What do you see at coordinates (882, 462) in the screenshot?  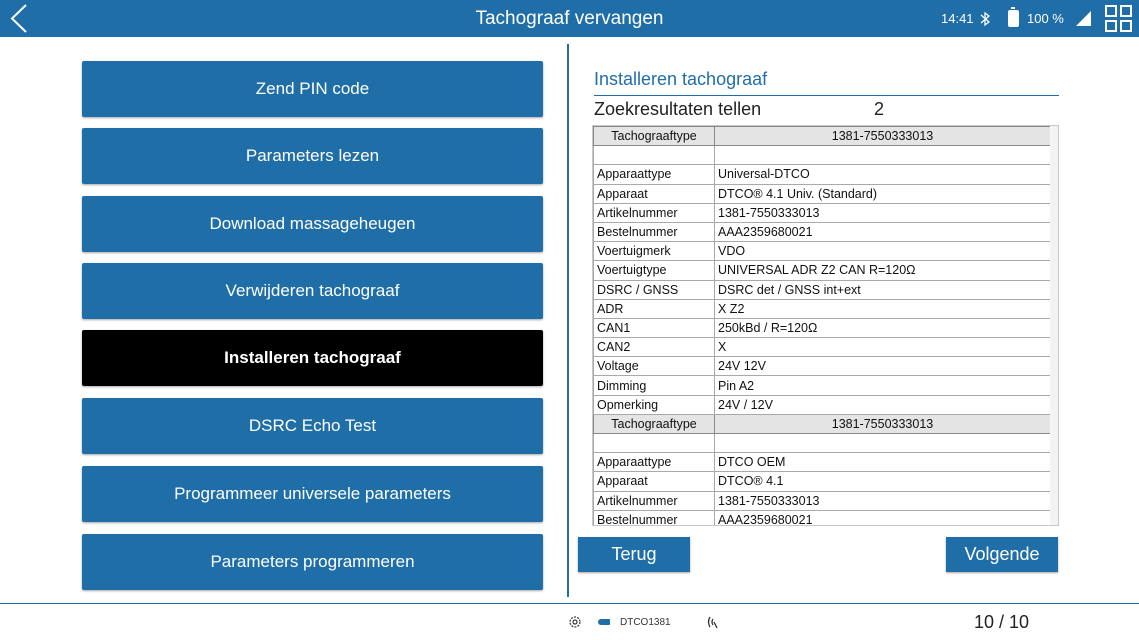 I see `row-value: DTCO OEM` at bounding box center [882, 462].